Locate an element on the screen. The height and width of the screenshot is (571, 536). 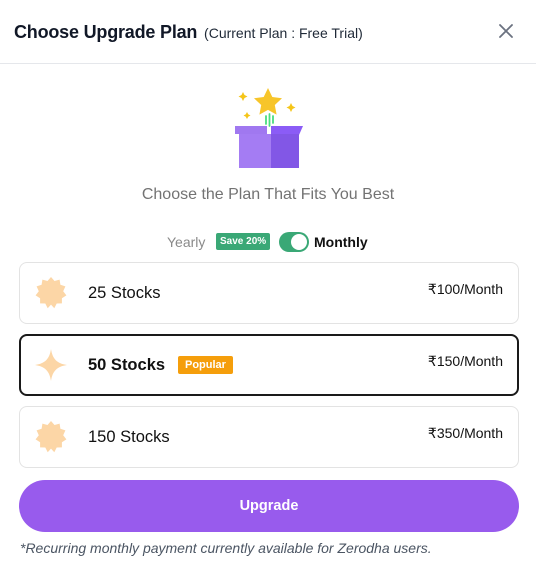
monthly-option: Monthly is located at coordinates (341, 242).